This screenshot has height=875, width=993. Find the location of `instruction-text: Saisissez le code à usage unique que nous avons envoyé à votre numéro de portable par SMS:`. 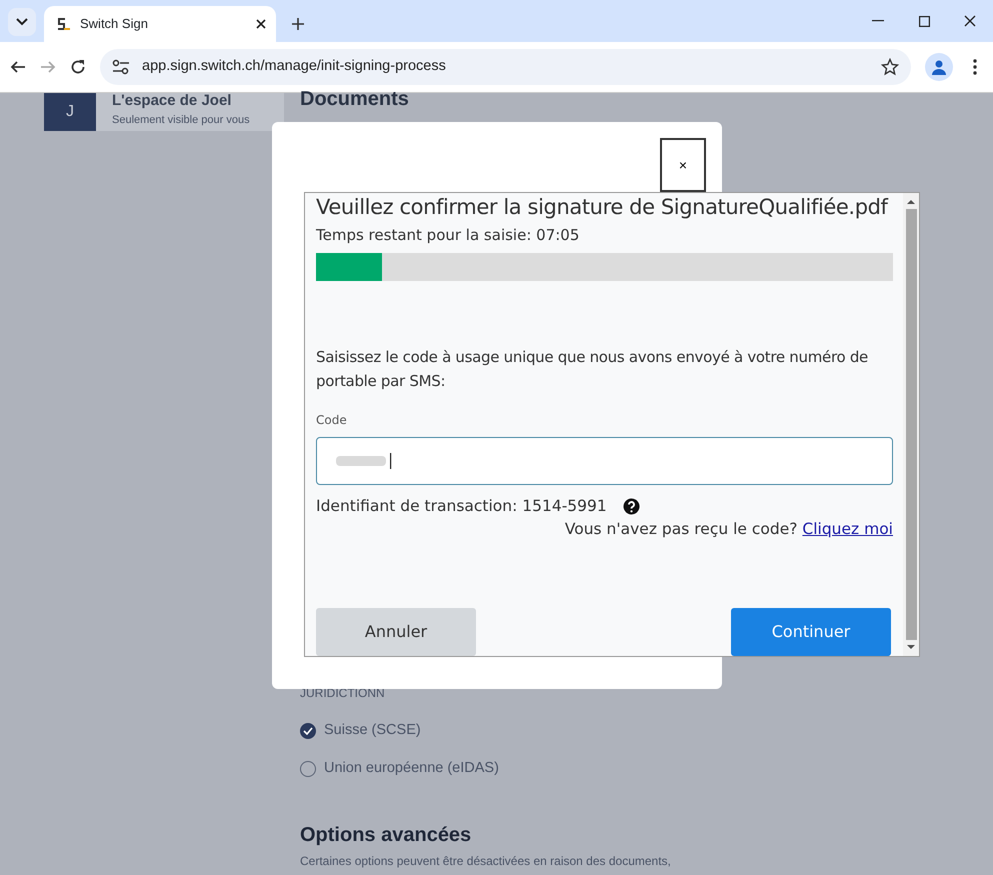

instruction-text: Saisissez le code à usage unique que nous avons envoyé à votre numéro de portable par SMS: is located at coordinates (592, 369).